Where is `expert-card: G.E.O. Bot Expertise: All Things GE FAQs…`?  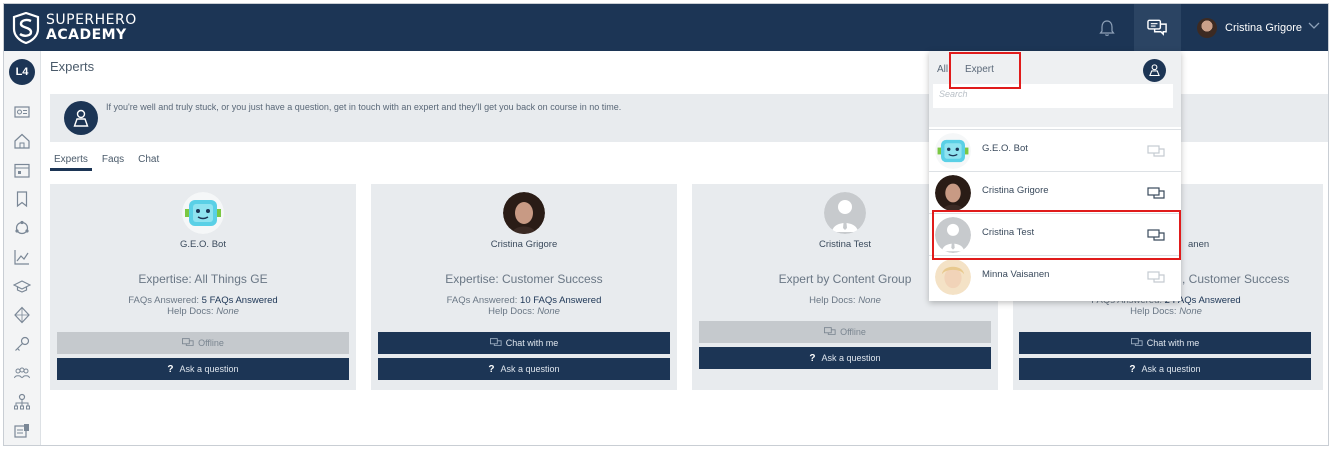
expert-card: G.E.O. Bot Expertise: All Things GE FAQs… is located at coordinates (203, 287).